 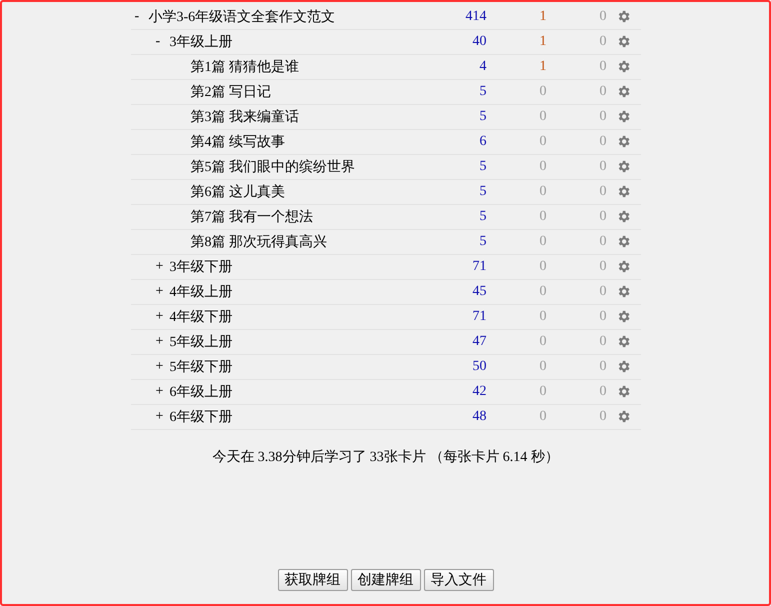 What do you see at coordinates (244, 67) in the screenshot?
I see `deck-name: 第1篇 猜猜他是谁` at bounding box center [244, 67].